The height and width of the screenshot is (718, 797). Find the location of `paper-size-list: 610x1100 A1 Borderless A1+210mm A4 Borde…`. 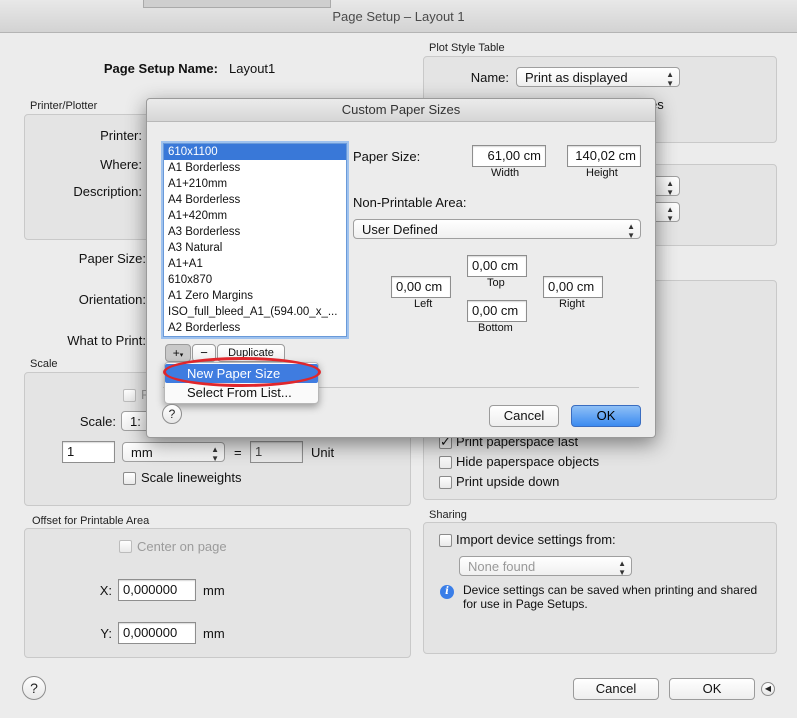

paper-size-list: 610x1100 A1 Borderless A1+210mm A4 Borde… is located at coordinates (255, 240).